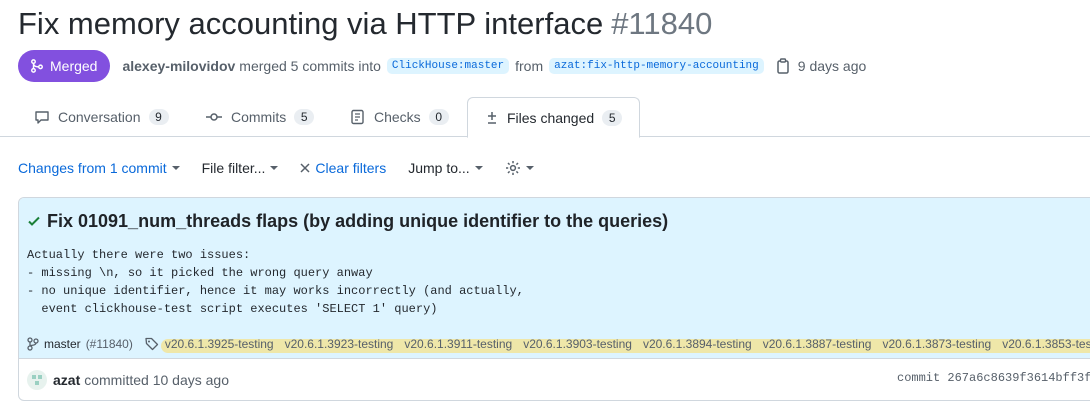 The image size is (1090, 412). What do you see at coordinates (310, 66) in the screenshot?
I see `merge-text: merged 5 commits into` at bounding box center [310, 66].